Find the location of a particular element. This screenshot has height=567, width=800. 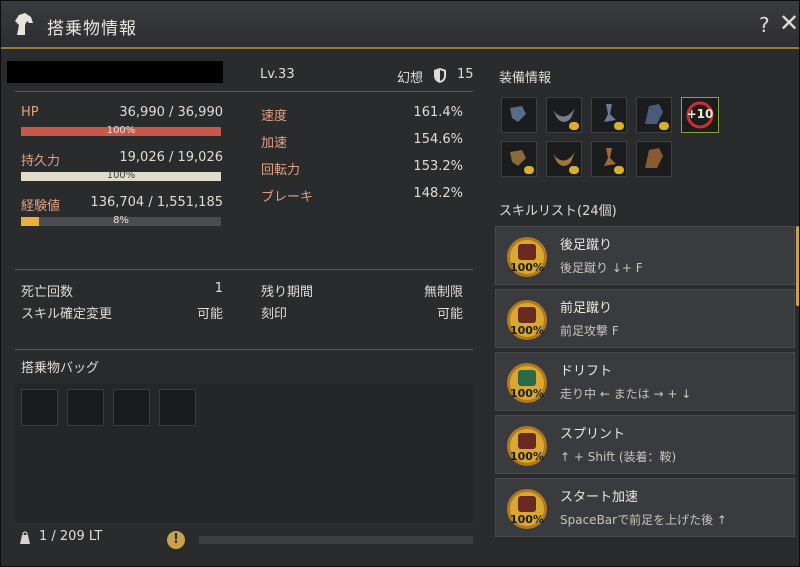

stamina-percent: 100% is located at coordinates (121, 175).